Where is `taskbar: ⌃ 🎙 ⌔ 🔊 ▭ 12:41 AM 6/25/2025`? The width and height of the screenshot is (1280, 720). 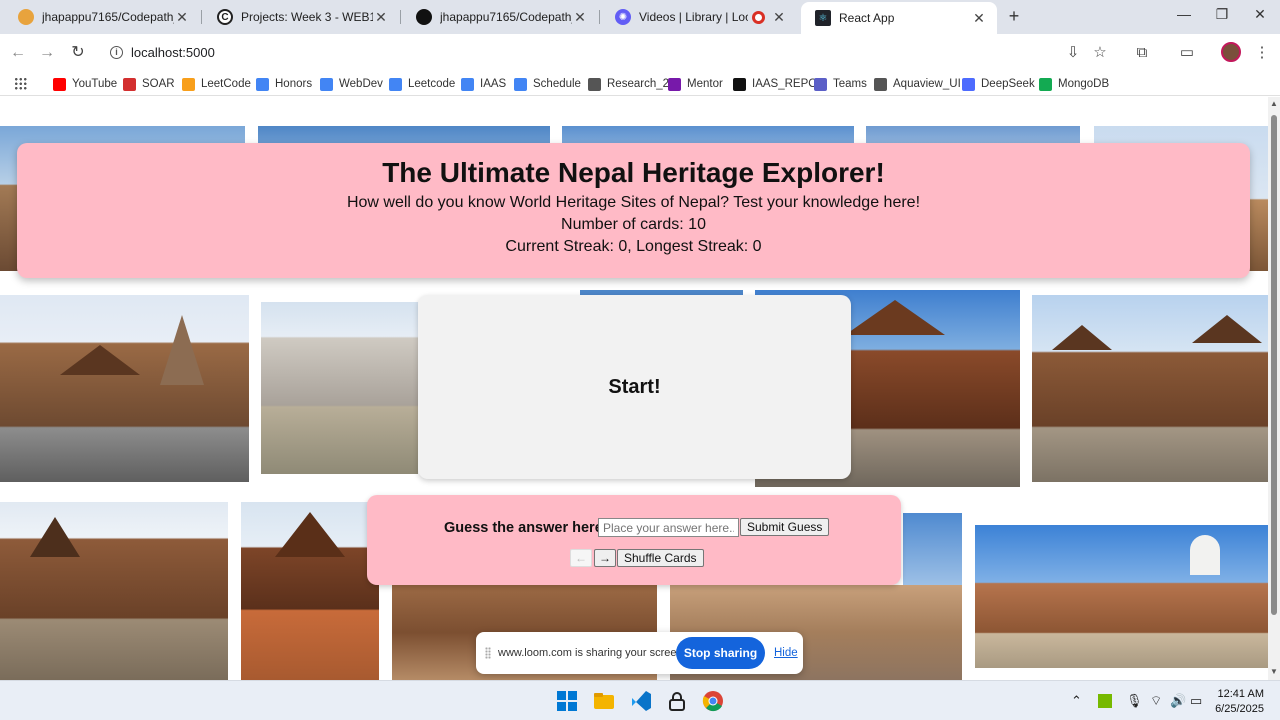 taskbar: ⌃ 🎙 ⌔ 🔊 ▭ 12:41 AM 6/25/2025 is located at coordinates (640, 700).